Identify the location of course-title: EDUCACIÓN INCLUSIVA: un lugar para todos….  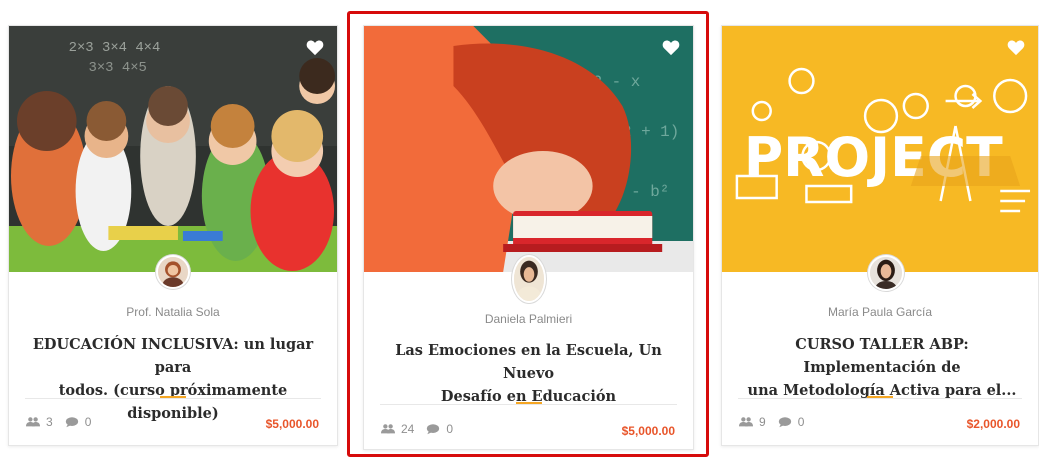
(173, 379).